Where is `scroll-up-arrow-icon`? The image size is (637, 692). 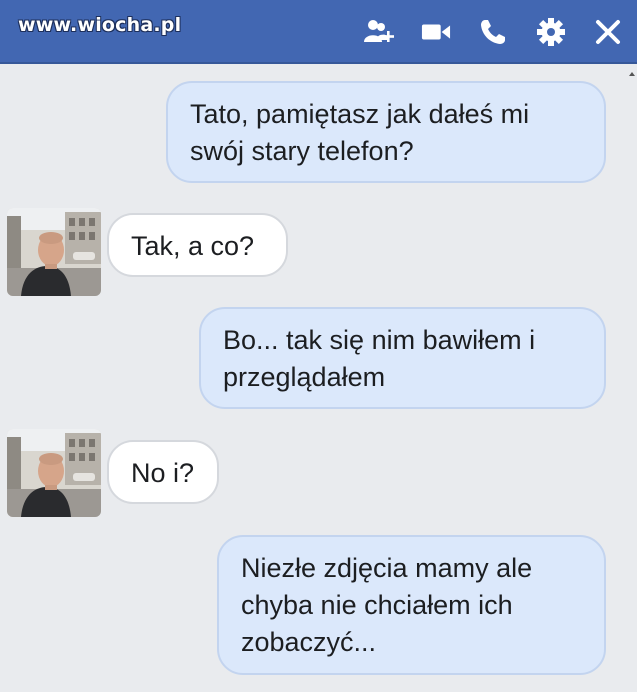
scroll-up-arrow-icon is located at coordinates (632, 74).